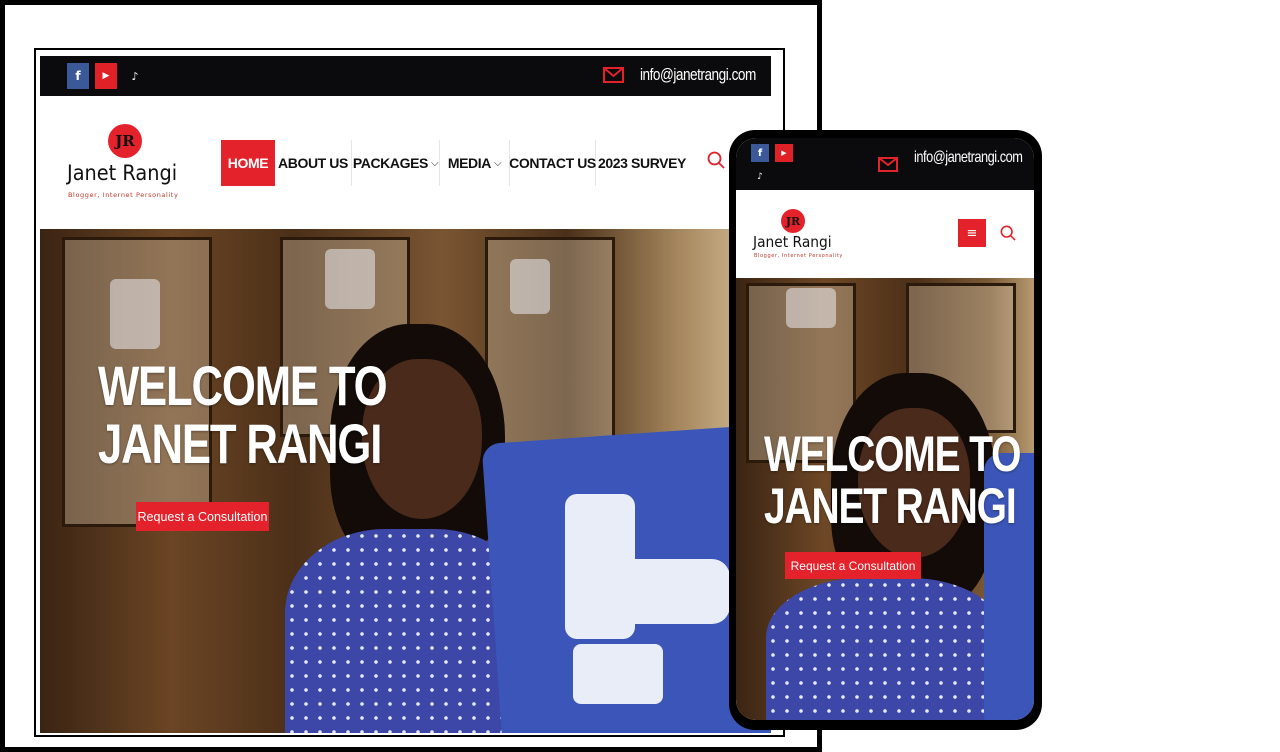  Describe the element at coordinates (390, 163) in the screenshot. I see `nav-packages-label: PACKAGES` at that location.